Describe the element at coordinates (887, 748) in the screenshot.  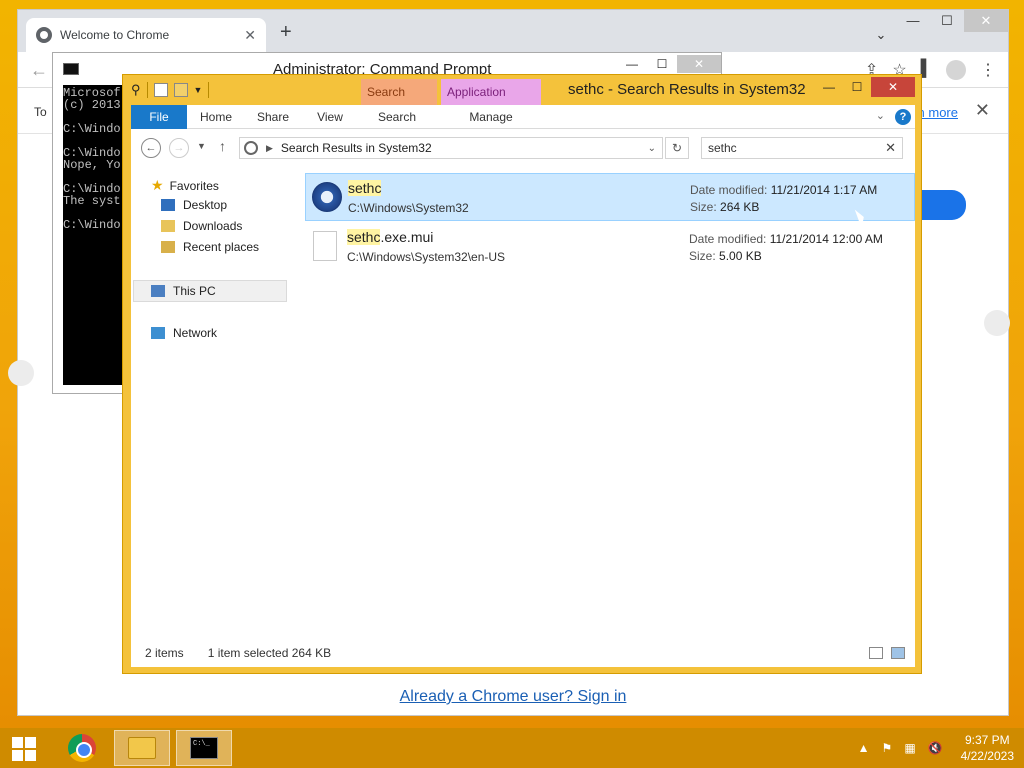
I see `flag-icon: ⚑` at that location.